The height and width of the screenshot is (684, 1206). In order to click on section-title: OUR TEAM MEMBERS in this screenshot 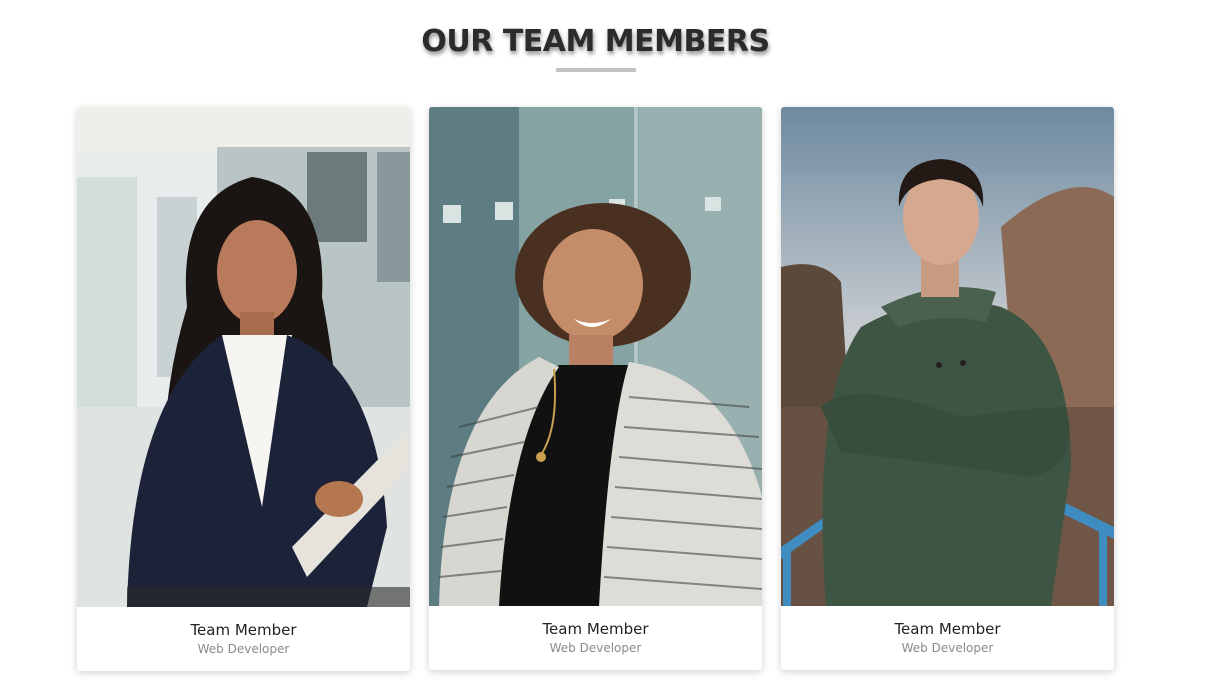, I will do `click(595, 41)`.